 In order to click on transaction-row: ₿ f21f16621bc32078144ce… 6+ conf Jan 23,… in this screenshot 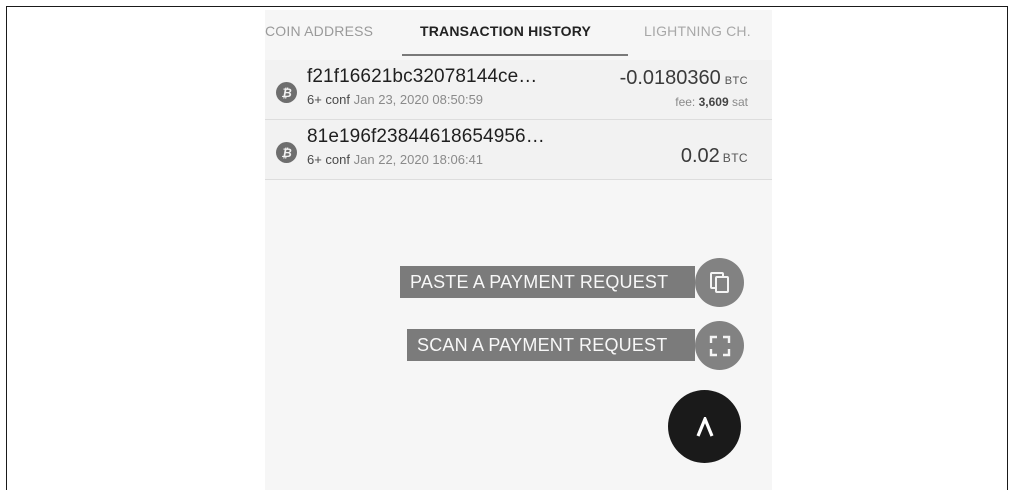, I will do `click(518, 90)`.